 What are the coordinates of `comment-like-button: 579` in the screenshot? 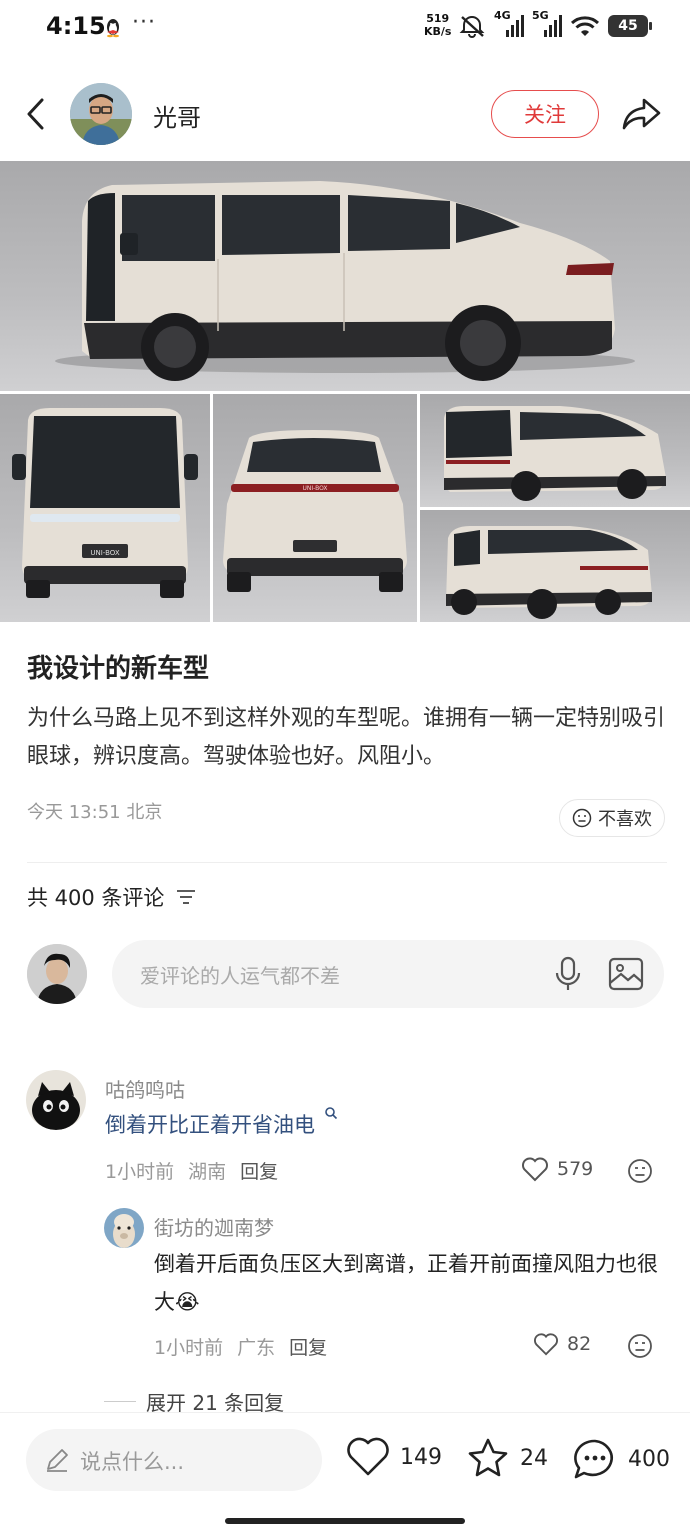 It's located at (557, 1169).